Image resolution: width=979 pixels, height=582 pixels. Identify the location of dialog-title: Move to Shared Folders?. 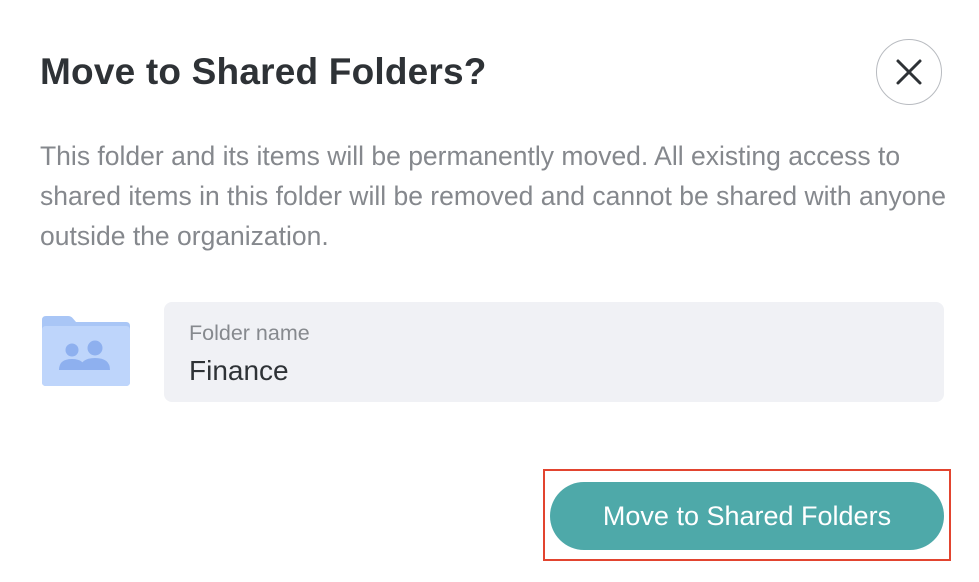
(263, 71).